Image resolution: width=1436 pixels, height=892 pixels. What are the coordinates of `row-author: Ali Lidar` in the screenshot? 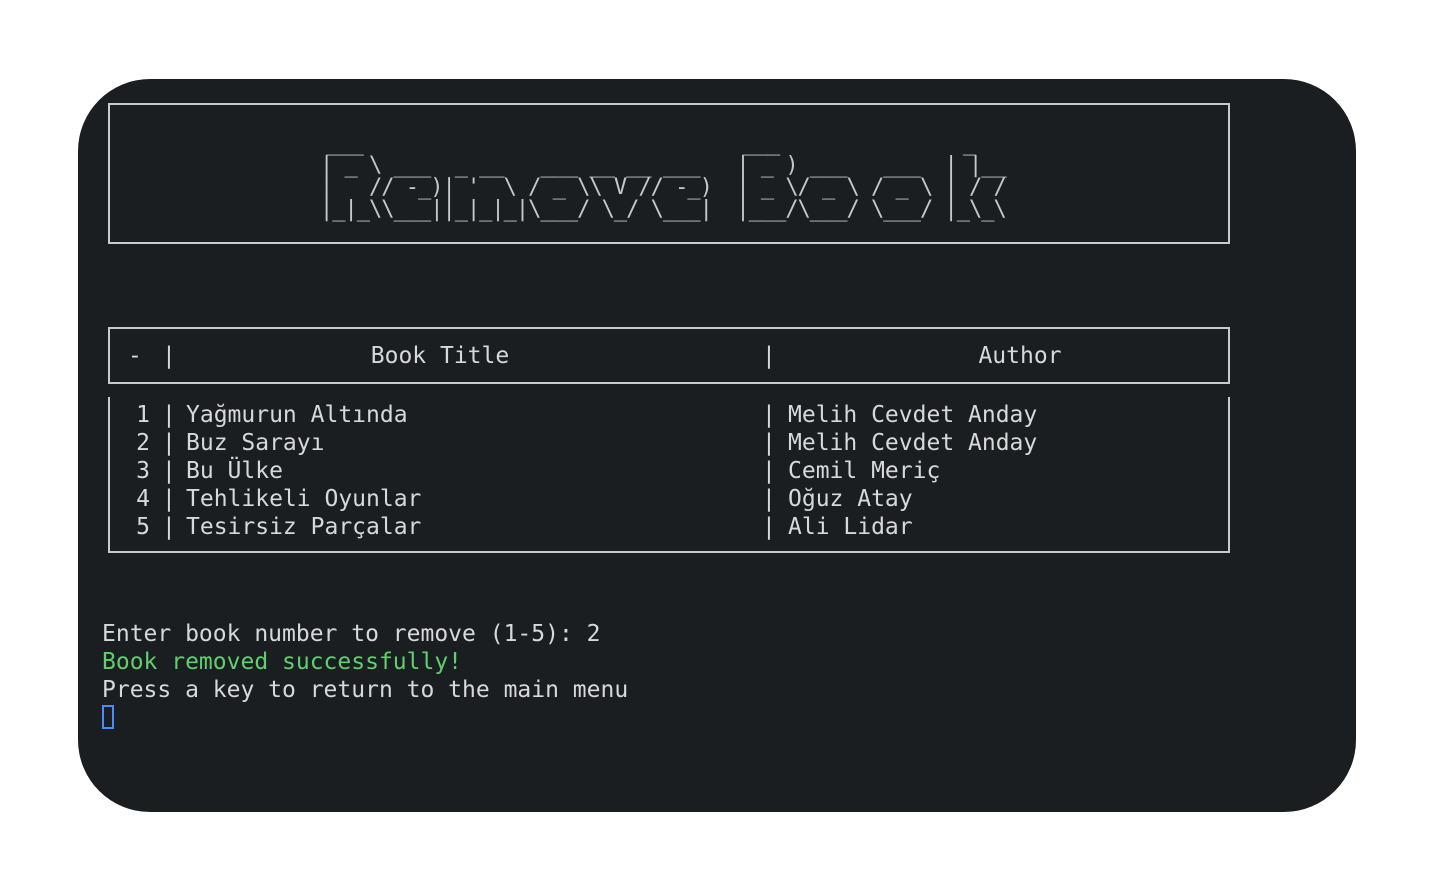 It's located at (850, 527).